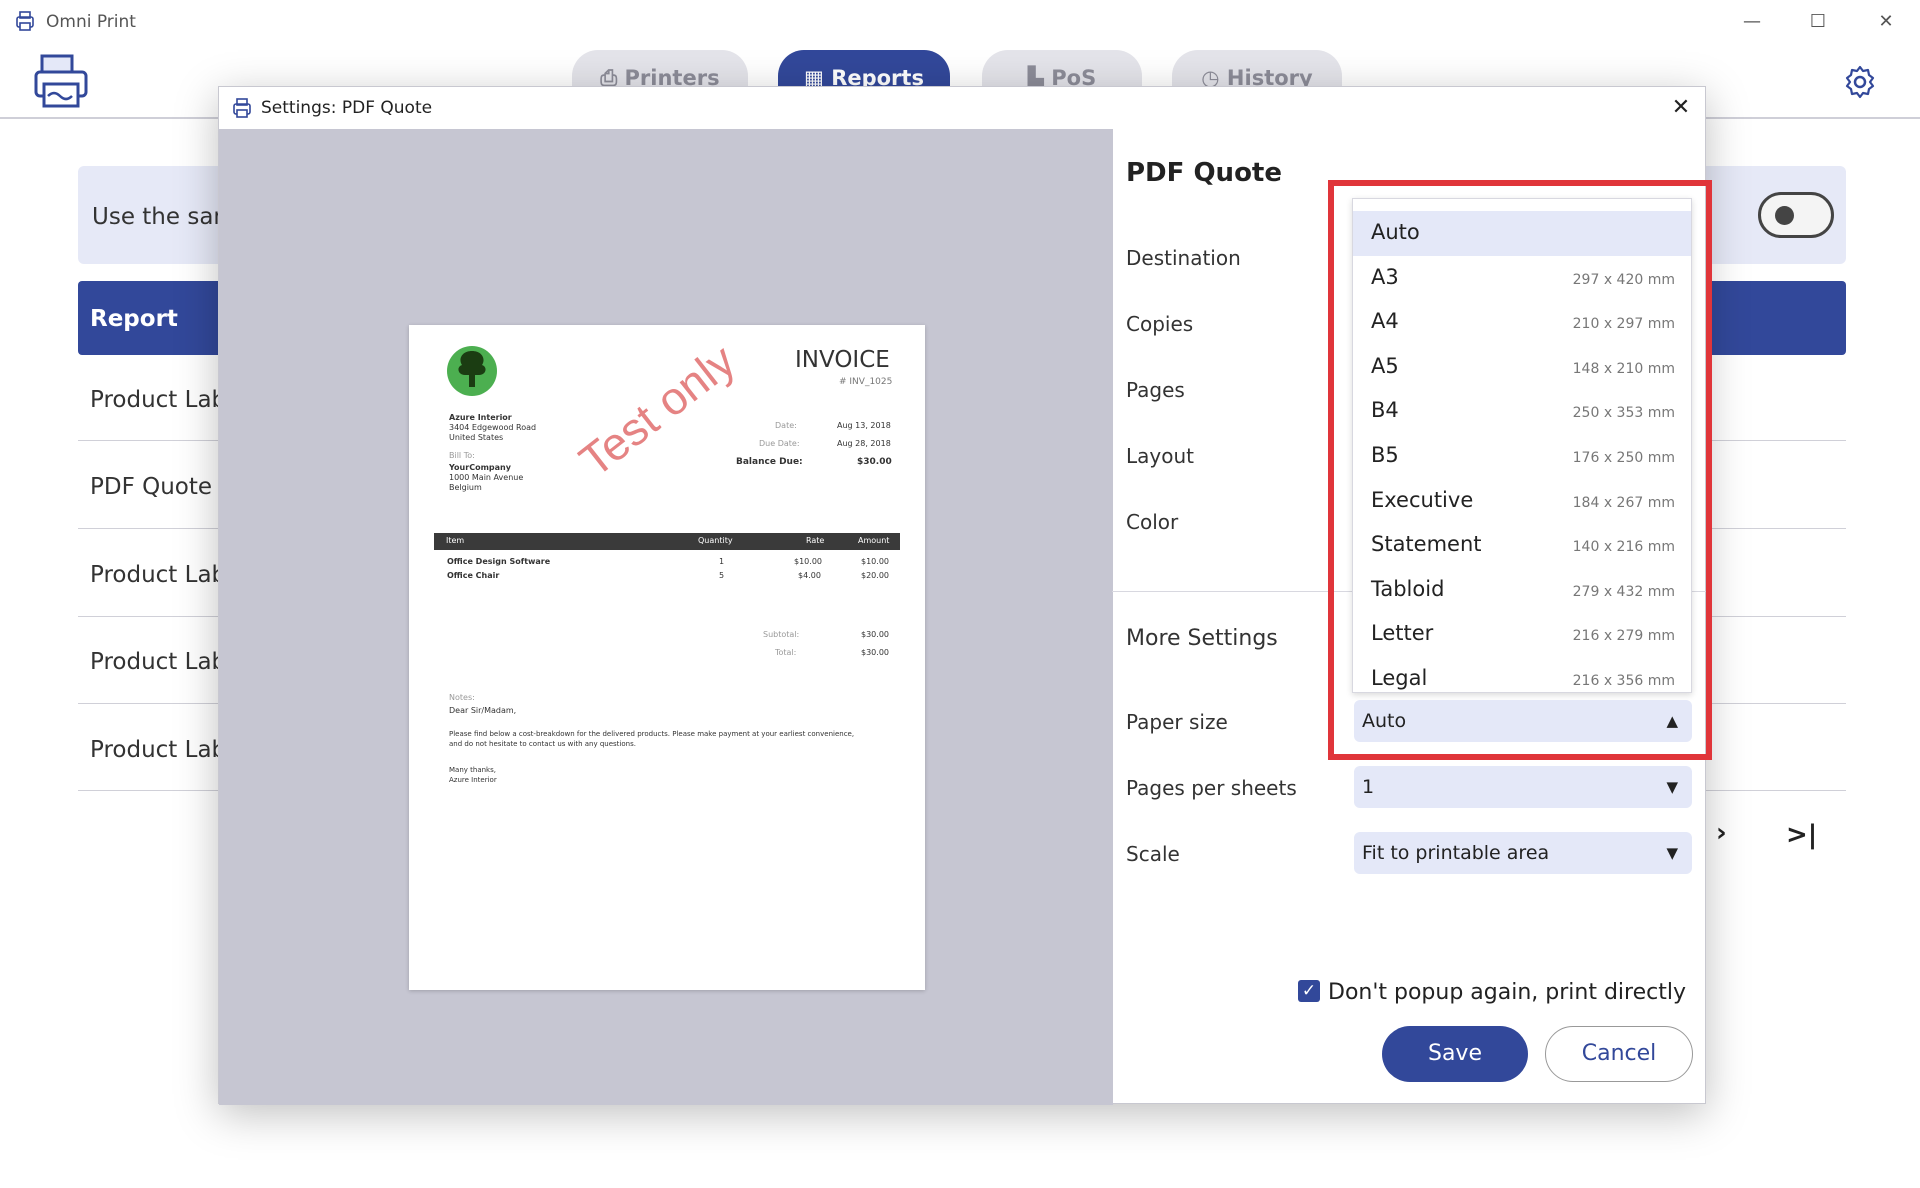 The image size is (1920, 1188). Describe the element at coordinates (962, 108) in the screenshot. I see `dialog-titlebar: Settings: PDF Quote ✕` at that location.